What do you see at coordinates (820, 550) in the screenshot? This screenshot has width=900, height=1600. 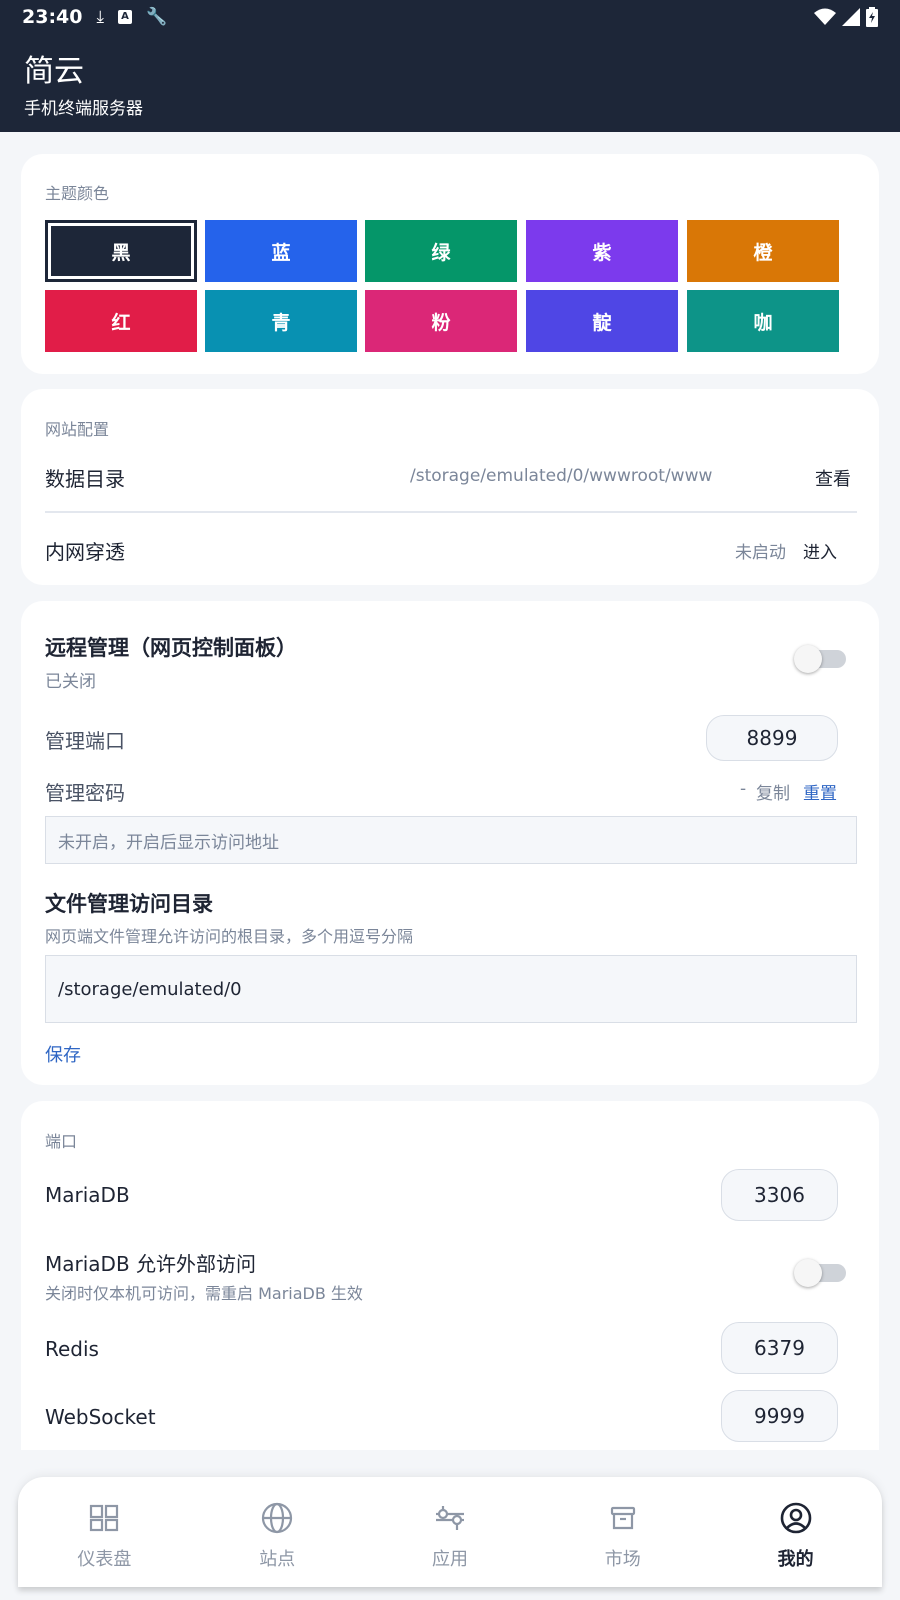 I see `tunnel-enter-button: 进入` at bounding box center [820, 550].